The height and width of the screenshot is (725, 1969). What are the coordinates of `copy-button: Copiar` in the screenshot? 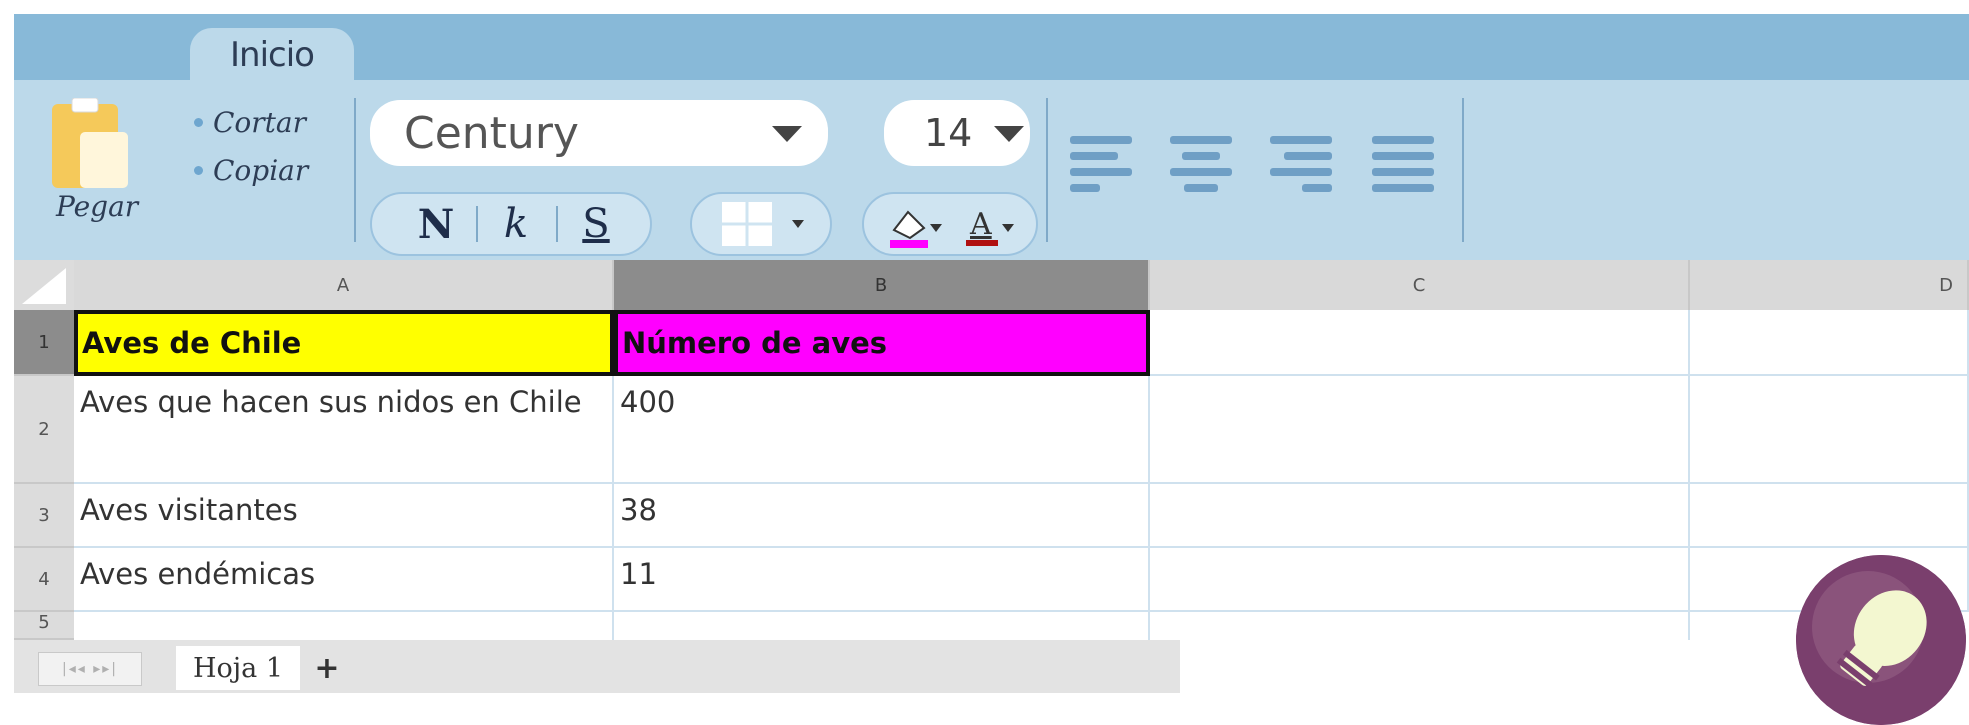 It's located at (251, 170).